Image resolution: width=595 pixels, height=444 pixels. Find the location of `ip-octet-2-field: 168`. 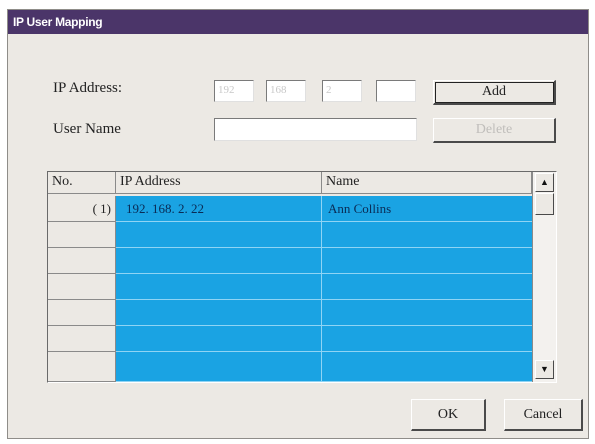

ip-octet-2-field: 168 is located at coordinates (286, 91).